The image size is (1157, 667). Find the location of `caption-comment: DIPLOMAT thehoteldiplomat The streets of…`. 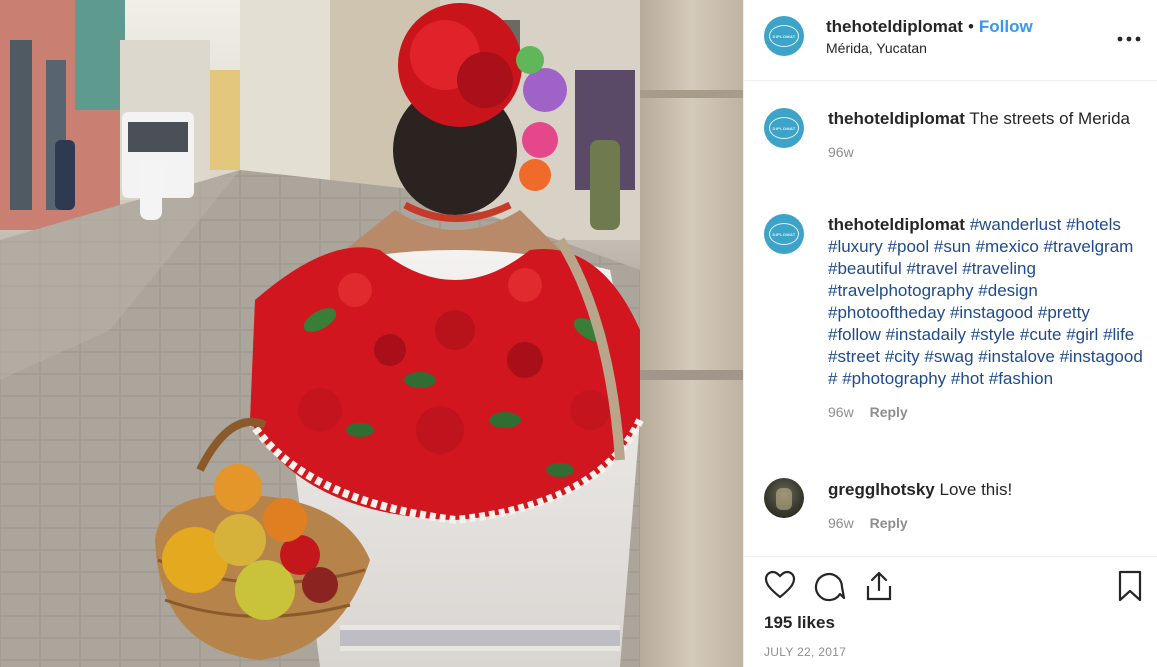

caption-comment: DIPLOMAT thehoteldiplomat The streets of… is located at coordinates (954, 134).